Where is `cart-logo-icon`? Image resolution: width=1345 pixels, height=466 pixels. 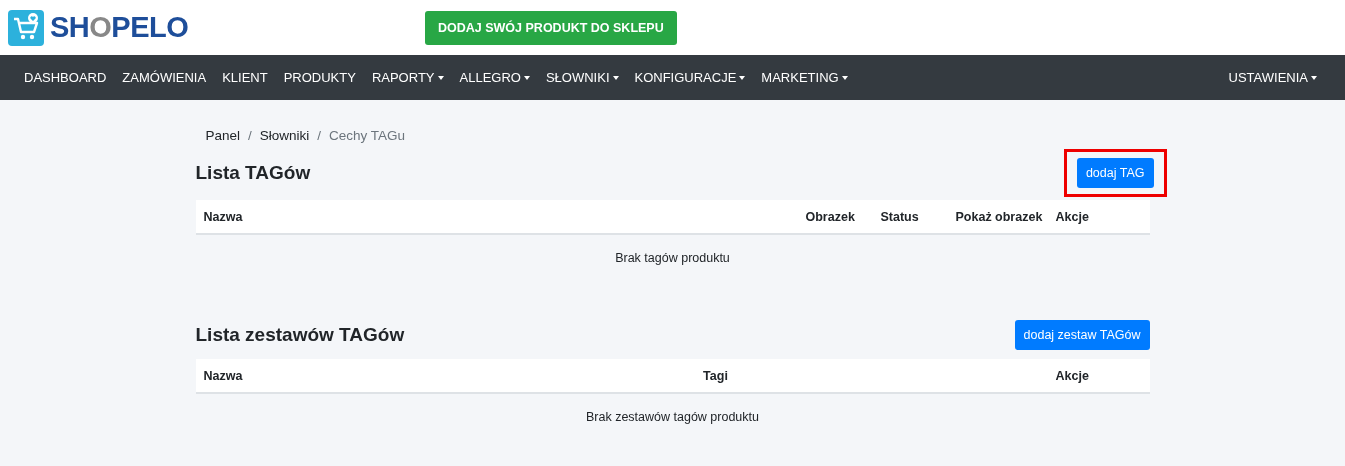 cart-logo-icon is located at coordinates (26, 27).